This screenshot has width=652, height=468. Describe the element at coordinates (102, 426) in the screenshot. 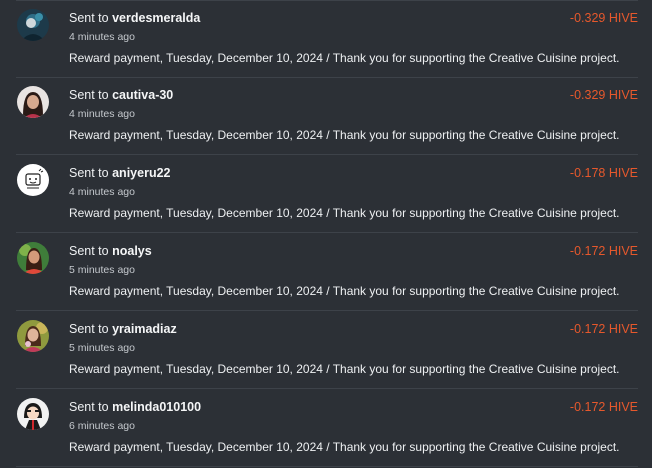

I see `timestamp: 6 minutes ago` at that location.